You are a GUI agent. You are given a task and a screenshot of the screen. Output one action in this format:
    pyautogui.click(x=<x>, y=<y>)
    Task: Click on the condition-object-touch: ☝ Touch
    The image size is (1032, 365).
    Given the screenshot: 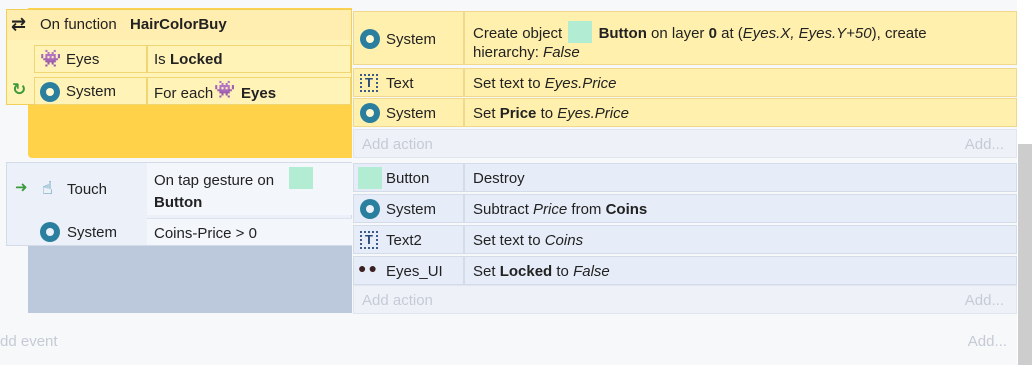 What is the action you would take?
    pyautogui.click(x=90, y=189)
    